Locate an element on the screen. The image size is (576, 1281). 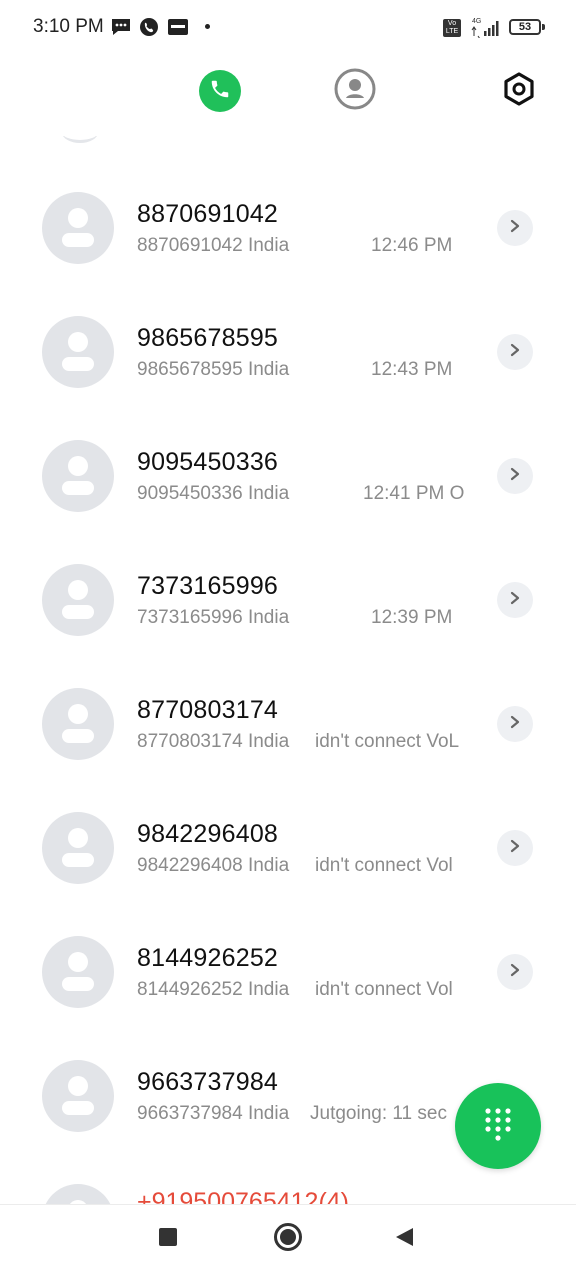
contact-number: 9663737984 is located at coordinates (208, 1082).